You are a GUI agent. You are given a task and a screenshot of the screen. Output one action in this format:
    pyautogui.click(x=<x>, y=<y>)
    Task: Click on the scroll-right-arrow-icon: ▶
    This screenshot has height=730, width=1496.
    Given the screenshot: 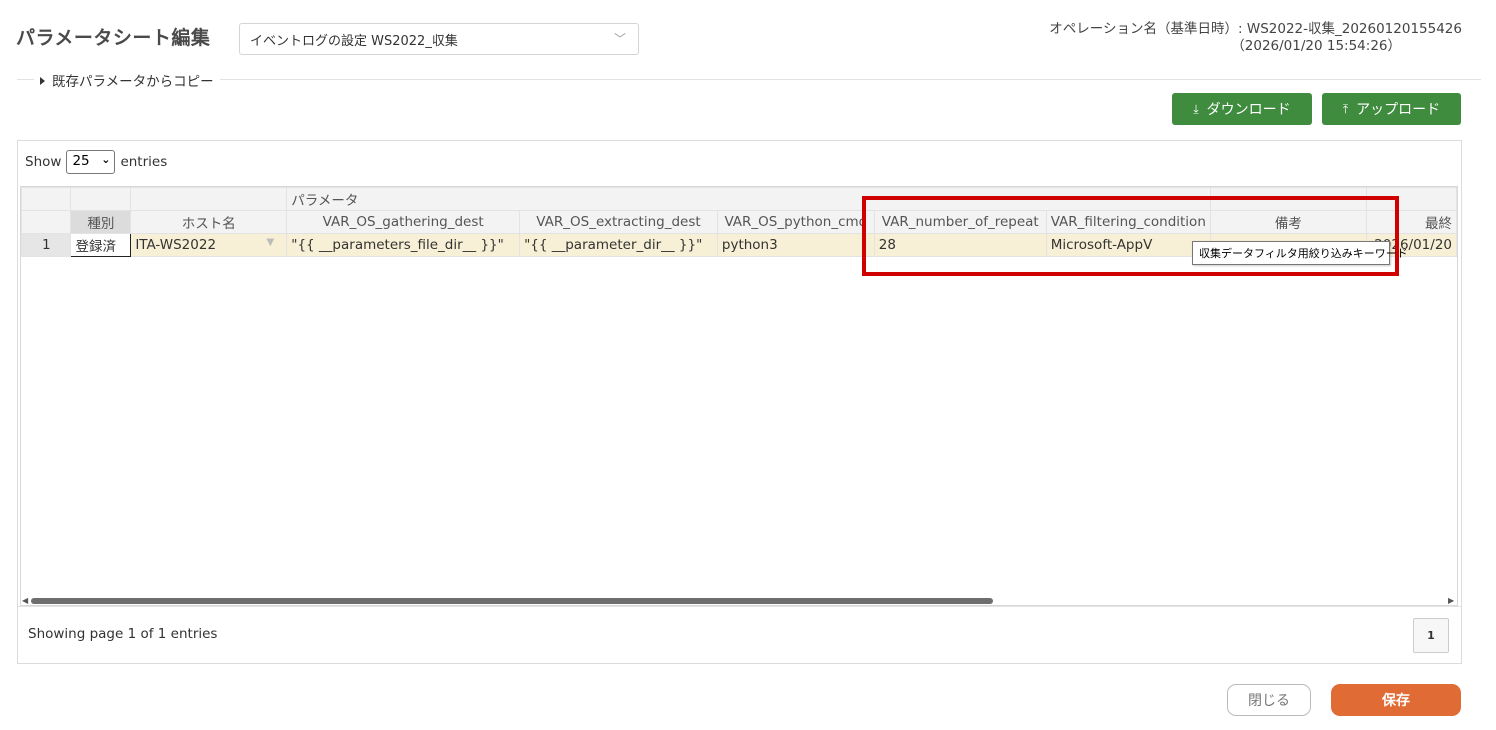 What is the action you would take?
    pyautogui.click(x=1451, y=600)
    